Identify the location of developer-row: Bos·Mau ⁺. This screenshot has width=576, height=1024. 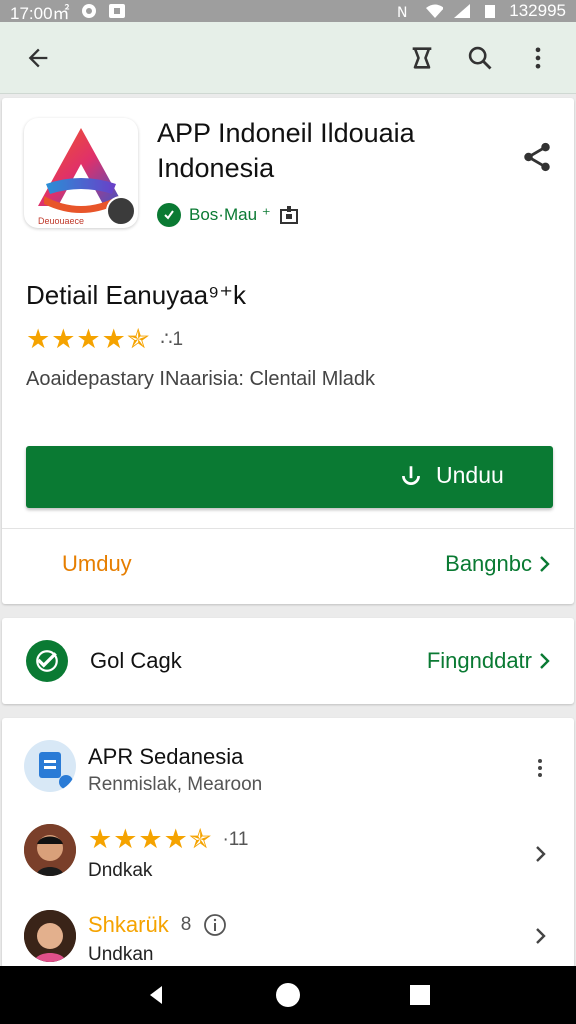
(228, 215).